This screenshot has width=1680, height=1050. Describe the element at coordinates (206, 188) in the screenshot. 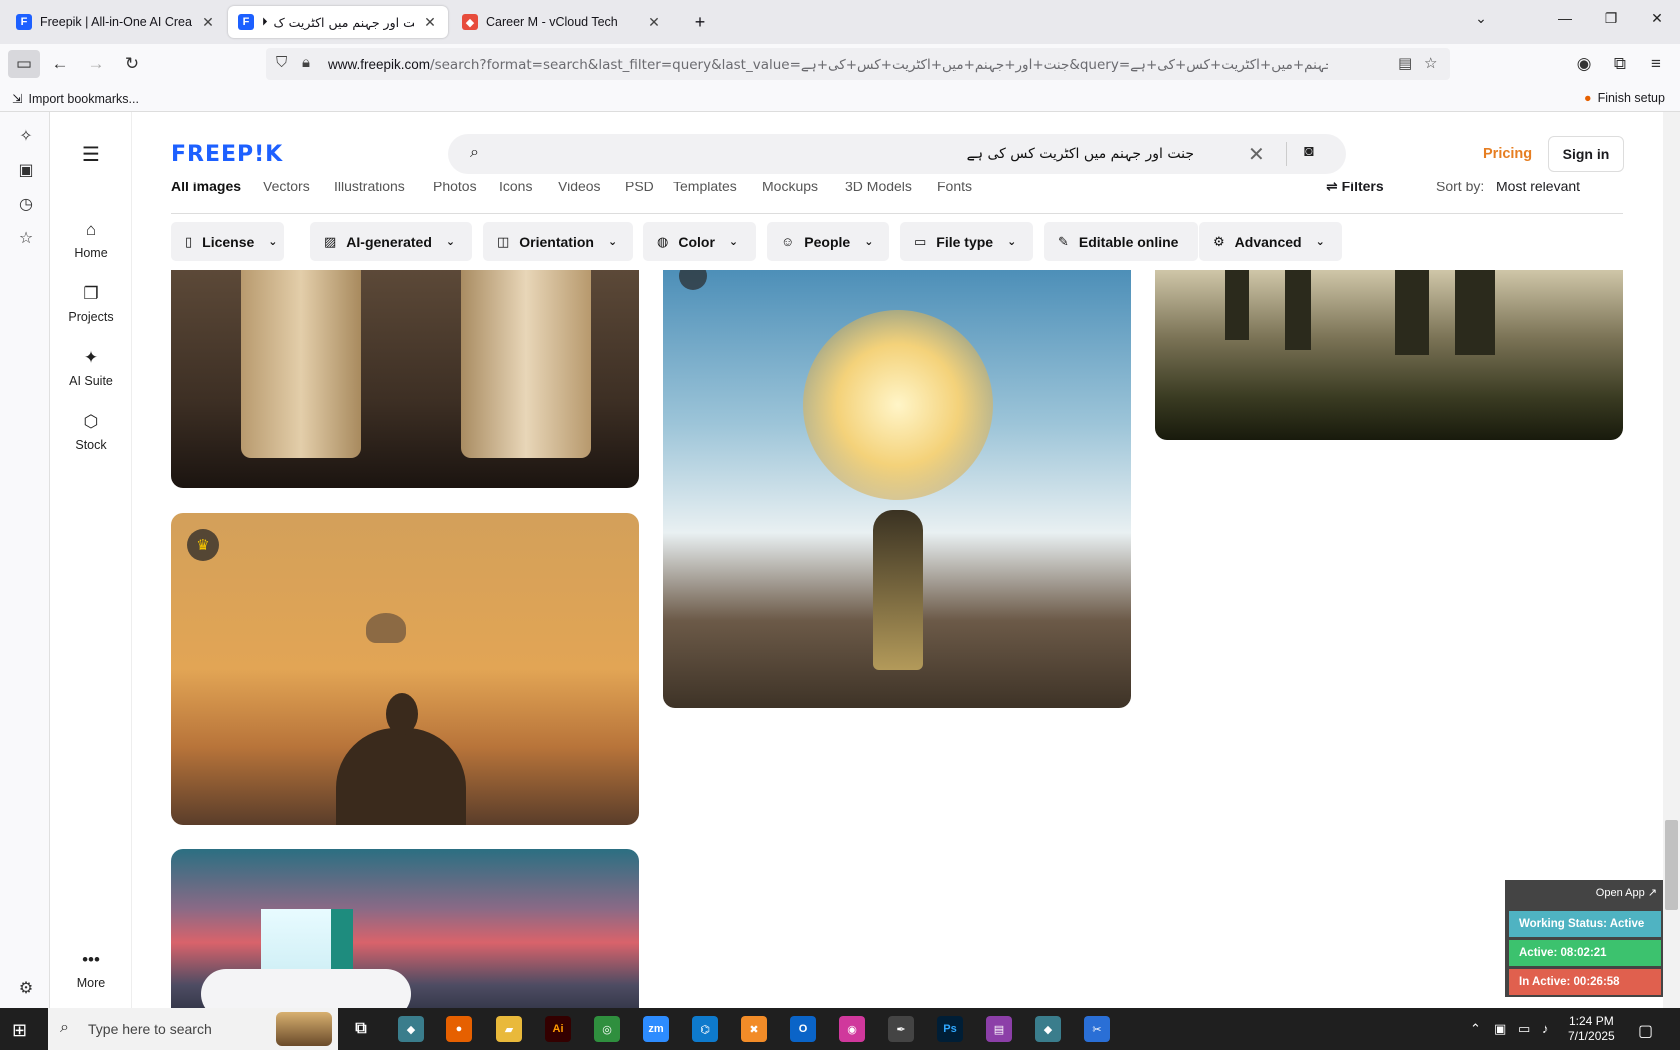

I see `tab-all-images: All images` at that location.